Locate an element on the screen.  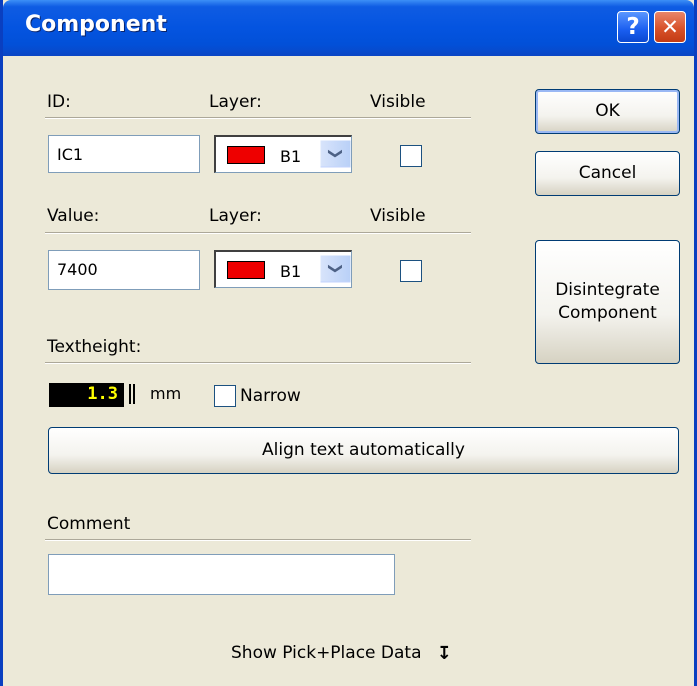
textheight-unit: mm is located at coordinates (166, 393).